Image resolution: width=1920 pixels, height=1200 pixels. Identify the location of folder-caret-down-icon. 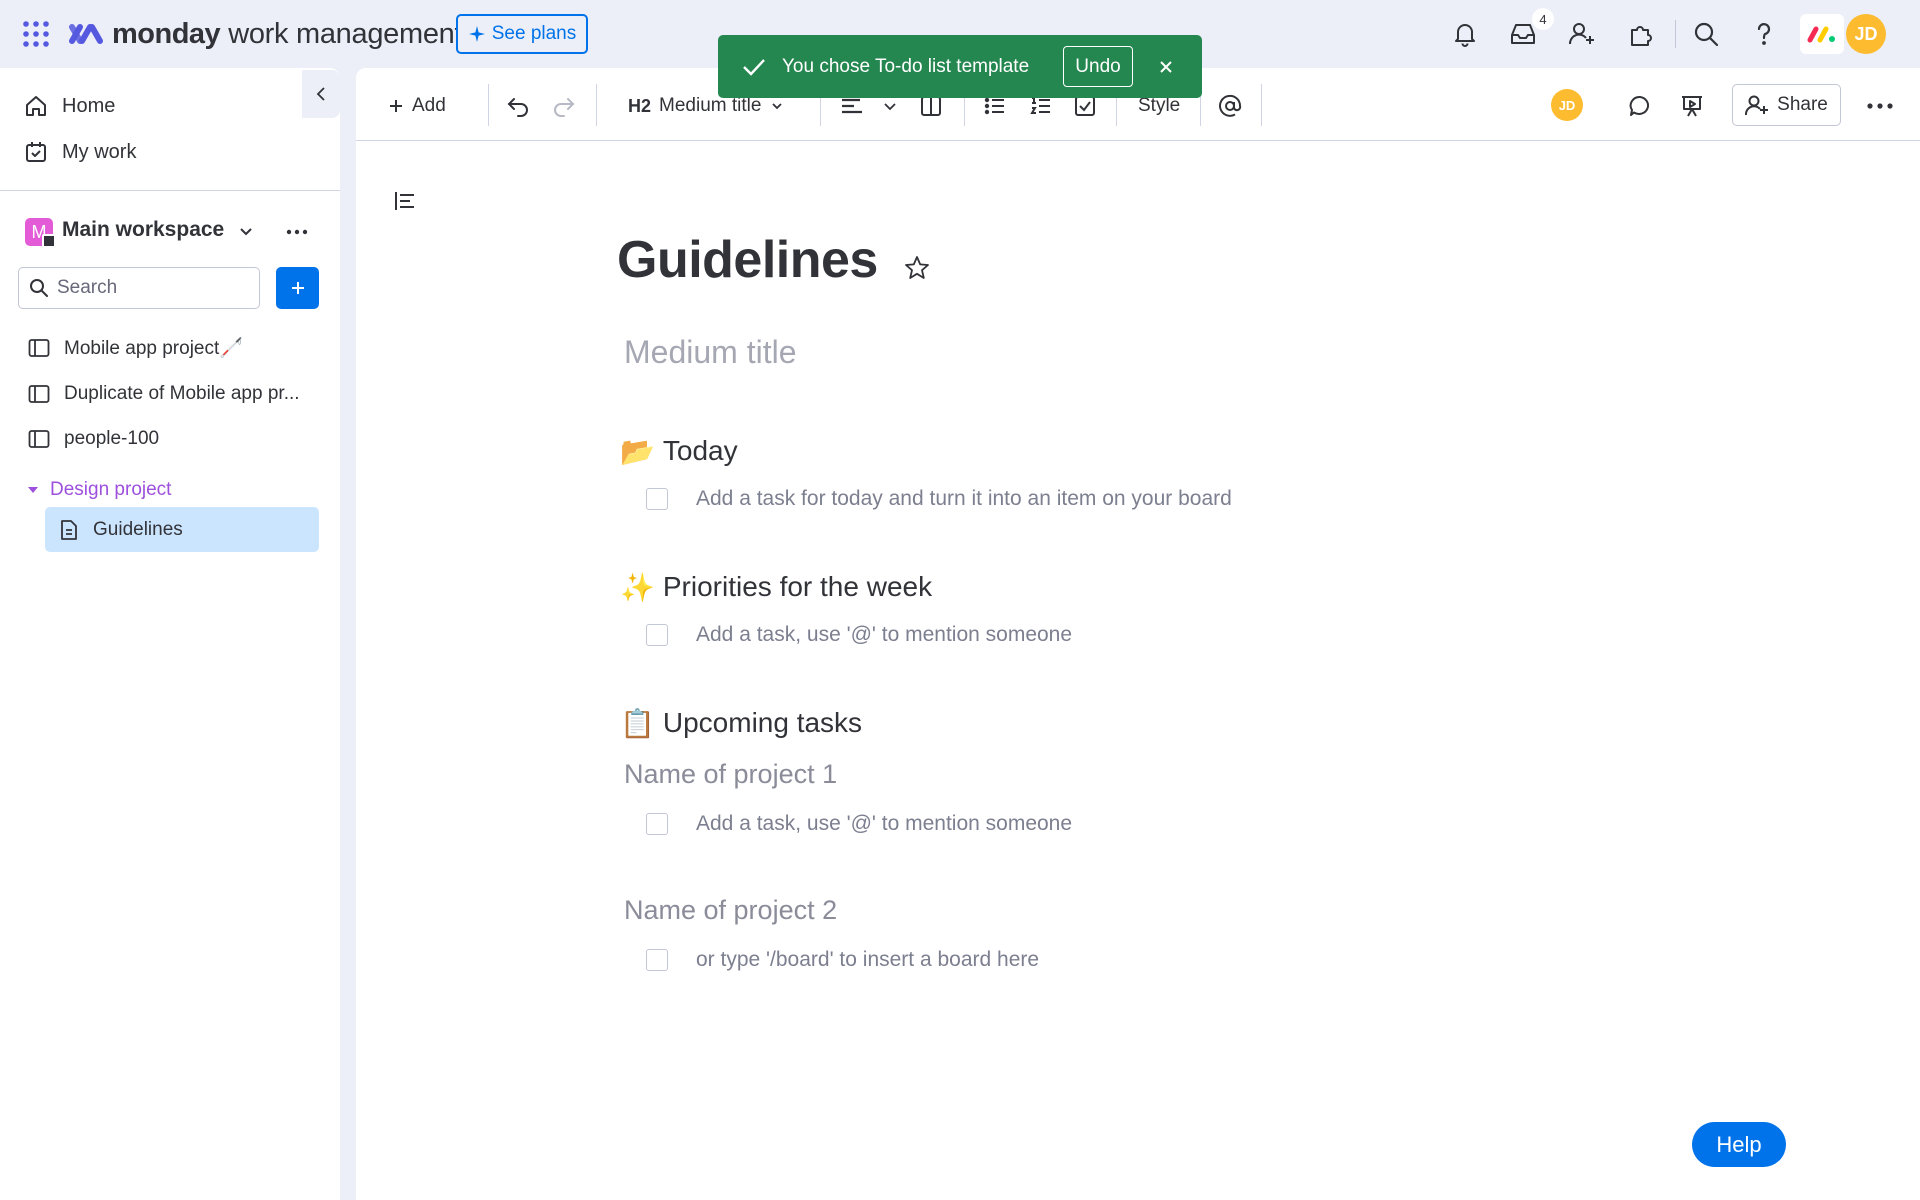
(33, 490).